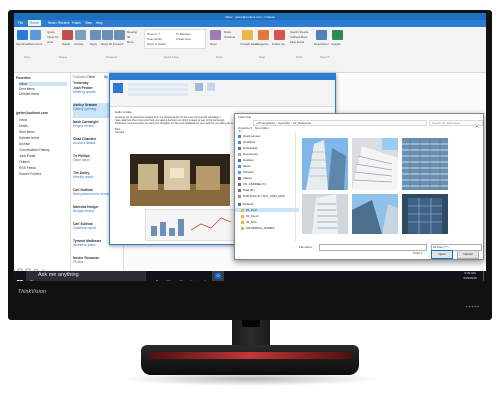 The image size is (500, 400). I want to click on embedded-photo, so click(180, 180).